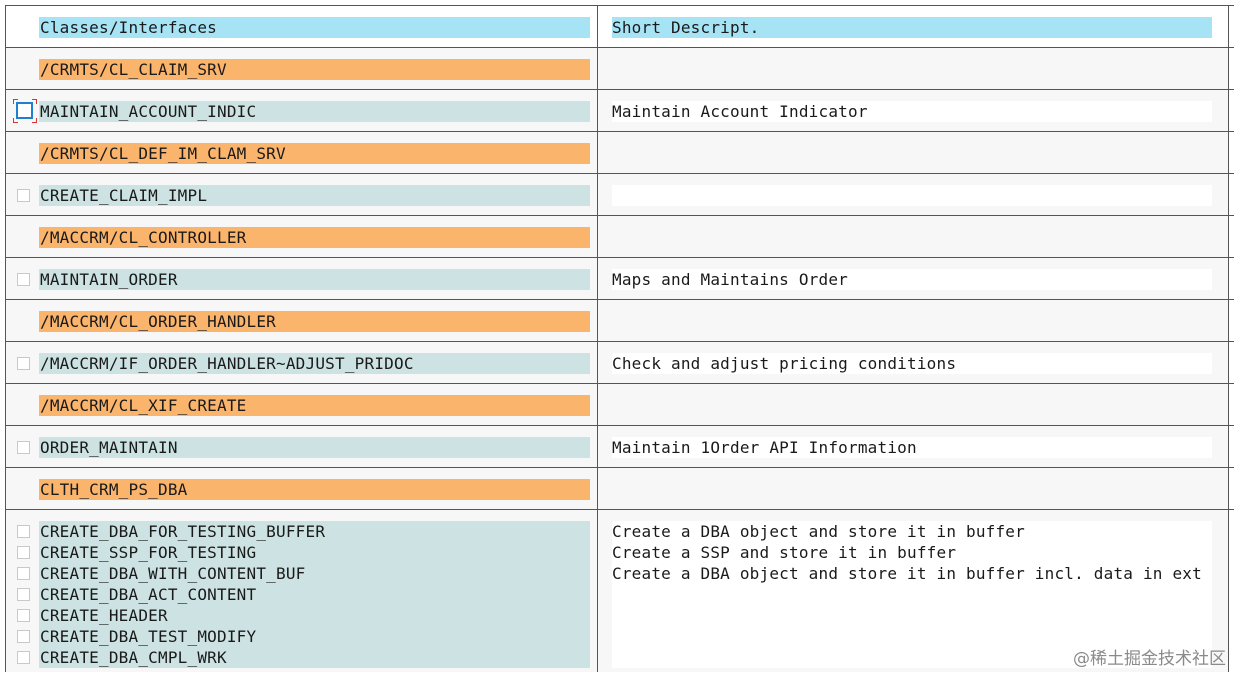  I want to click on method-description: Create a SSP and store it in buffer, so click(912, 552).